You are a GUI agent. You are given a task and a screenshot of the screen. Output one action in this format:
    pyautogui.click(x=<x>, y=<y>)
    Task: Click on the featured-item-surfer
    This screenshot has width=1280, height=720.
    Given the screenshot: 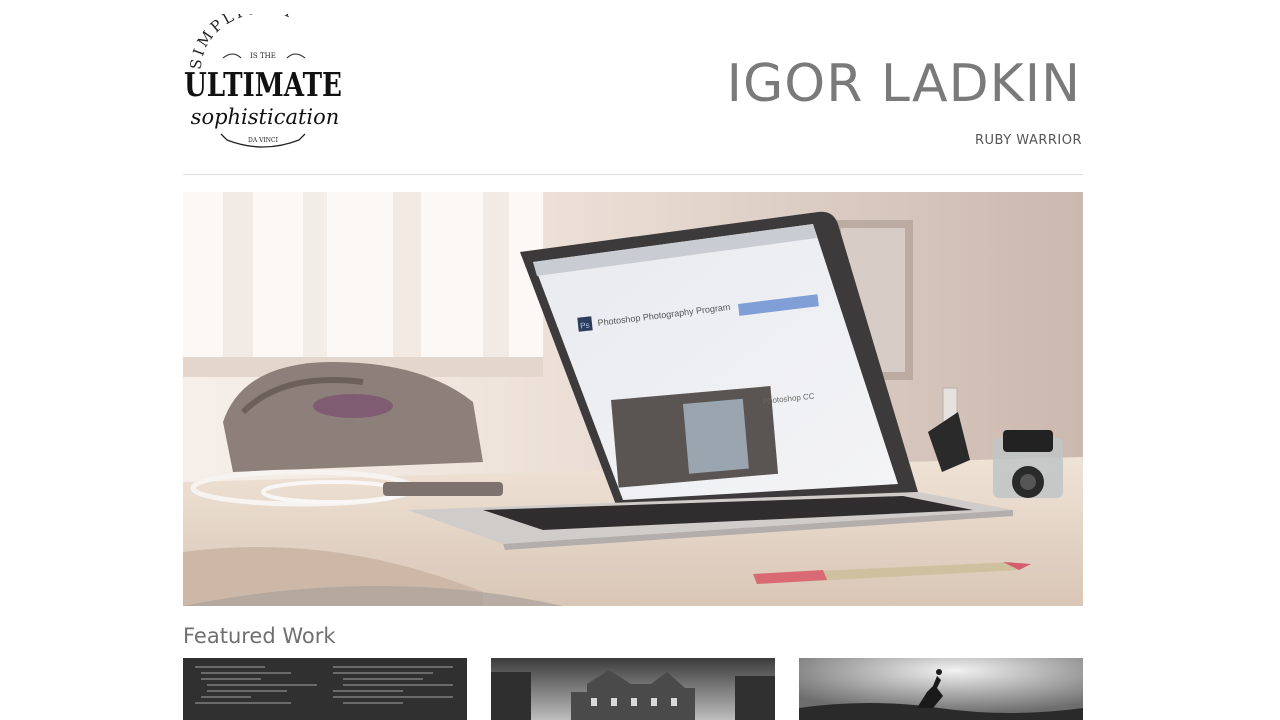 What is the action you would take?
    pyautogui.click(x=941, y=689)
    